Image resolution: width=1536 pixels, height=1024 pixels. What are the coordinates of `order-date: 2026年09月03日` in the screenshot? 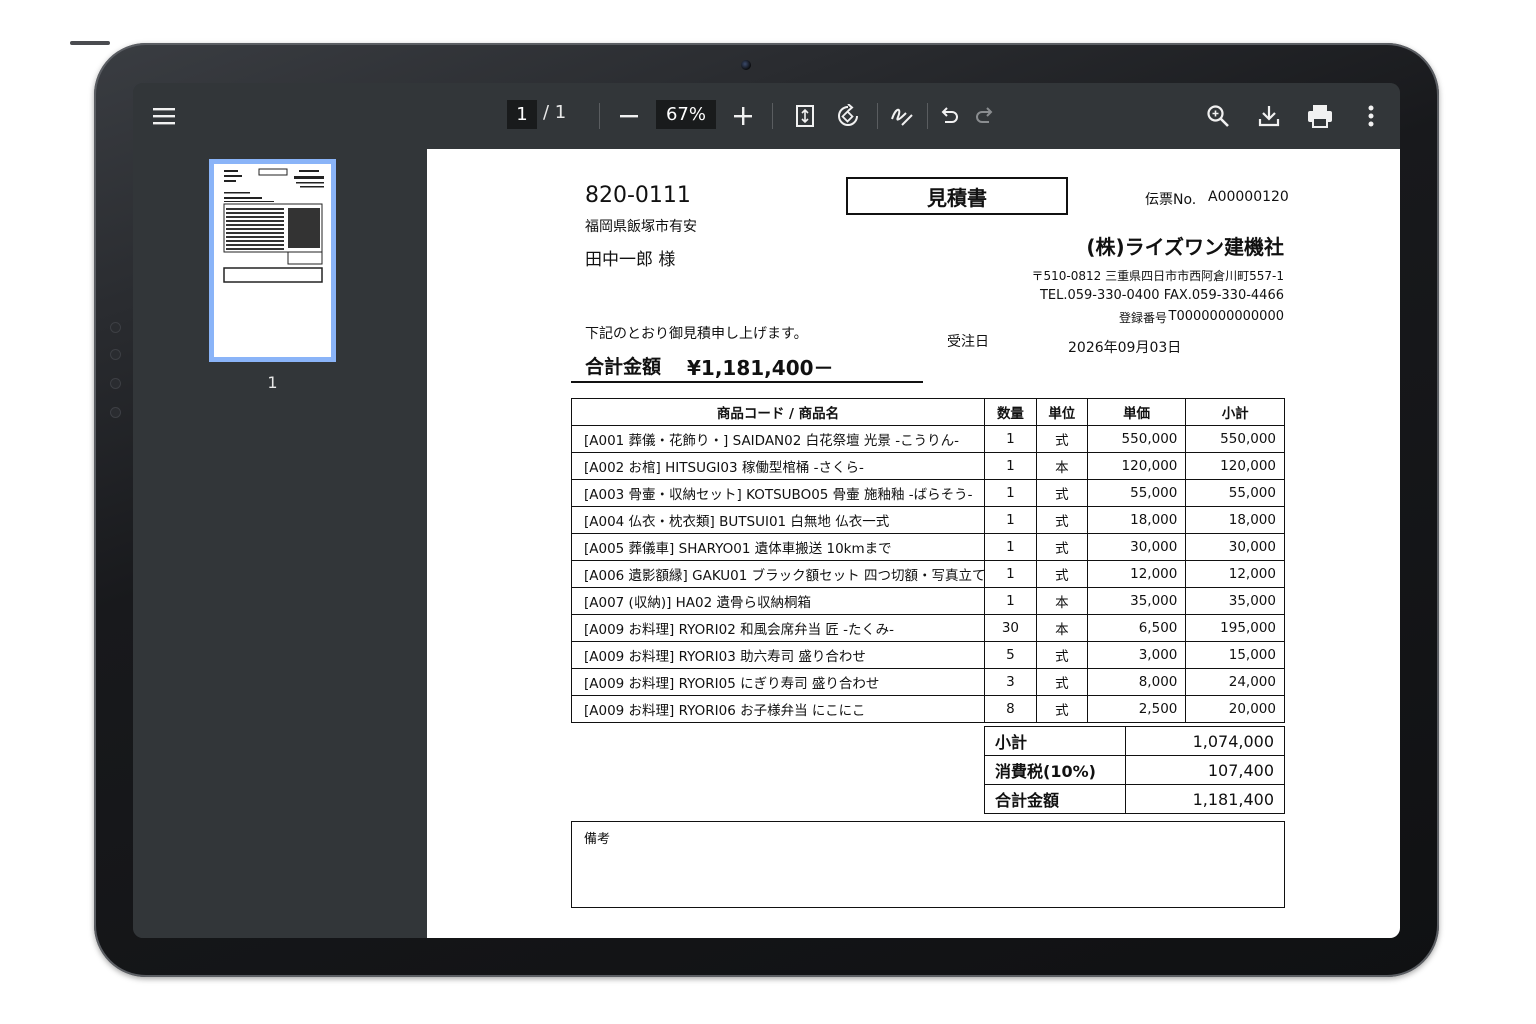 It's located at (1125, 348).